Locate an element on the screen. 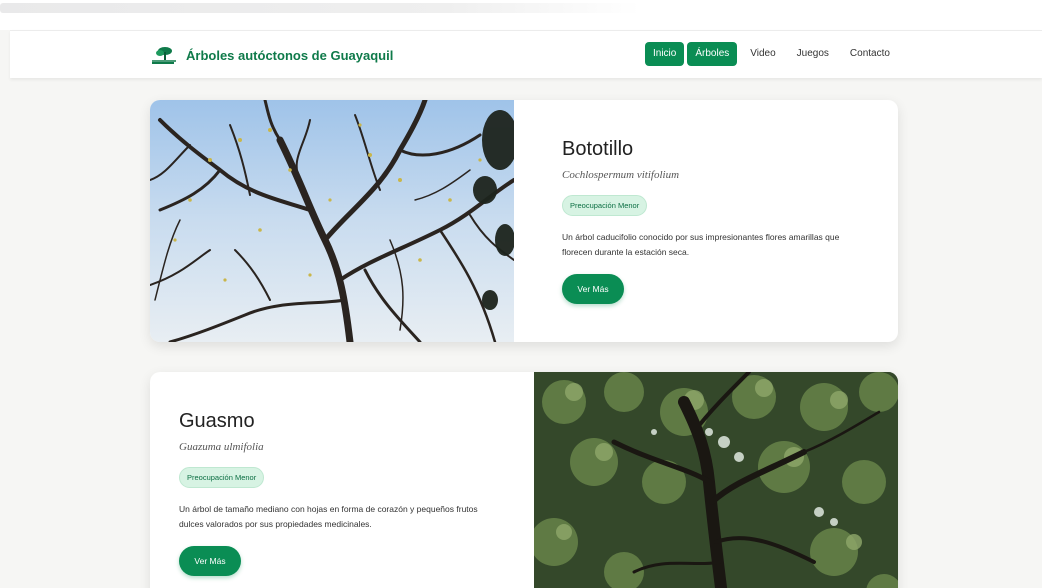  tree-name: Guasmo is located at coordinates (217, 421).